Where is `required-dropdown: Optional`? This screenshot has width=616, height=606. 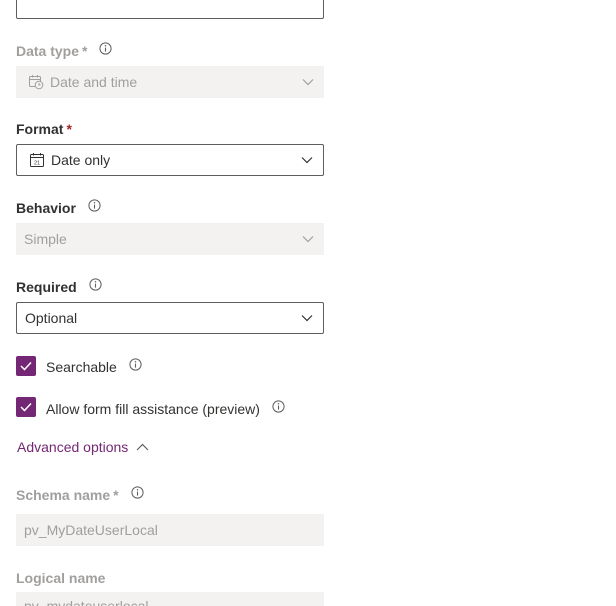
required-dropdown: Optional is located at coordinates (170, 318).